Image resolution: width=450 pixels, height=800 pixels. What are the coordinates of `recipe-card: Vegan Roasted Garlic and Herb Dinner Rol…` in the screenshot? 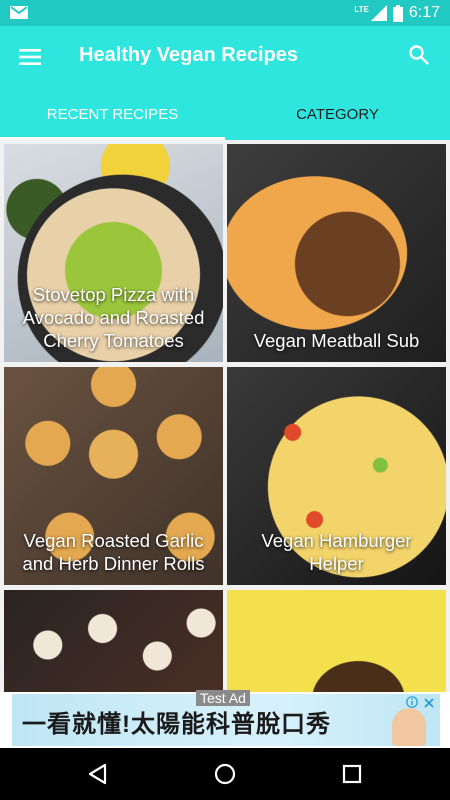 It's located at (113, 476).